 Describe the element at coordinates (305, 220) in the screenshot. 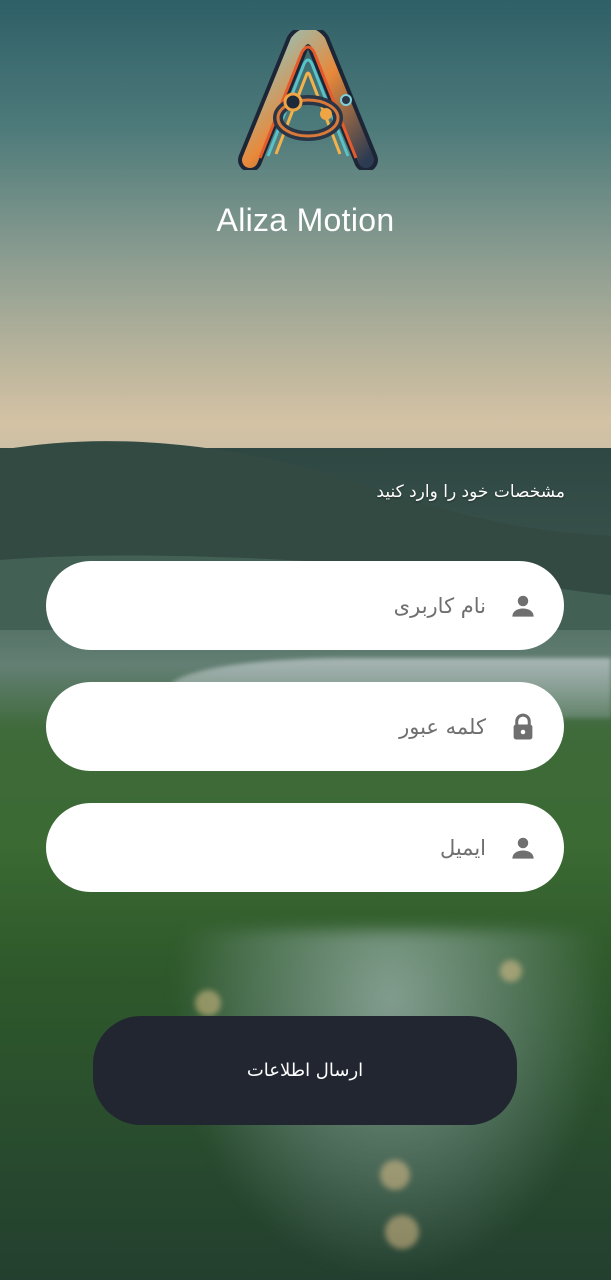

I see `app-title: Aliza Motion` at that location.